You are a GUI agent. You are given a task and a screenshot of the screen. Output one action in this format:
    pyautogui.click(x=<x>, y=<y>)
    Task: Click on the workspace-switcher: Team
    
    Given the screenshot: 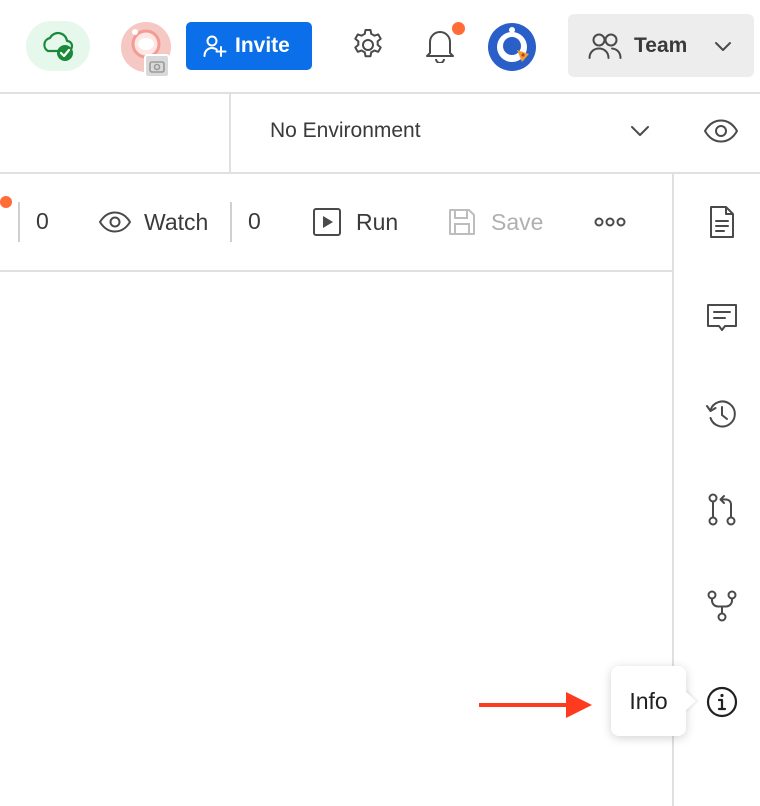 What is the action you would take?
    pyautogui.click(x=661, y=45)
    